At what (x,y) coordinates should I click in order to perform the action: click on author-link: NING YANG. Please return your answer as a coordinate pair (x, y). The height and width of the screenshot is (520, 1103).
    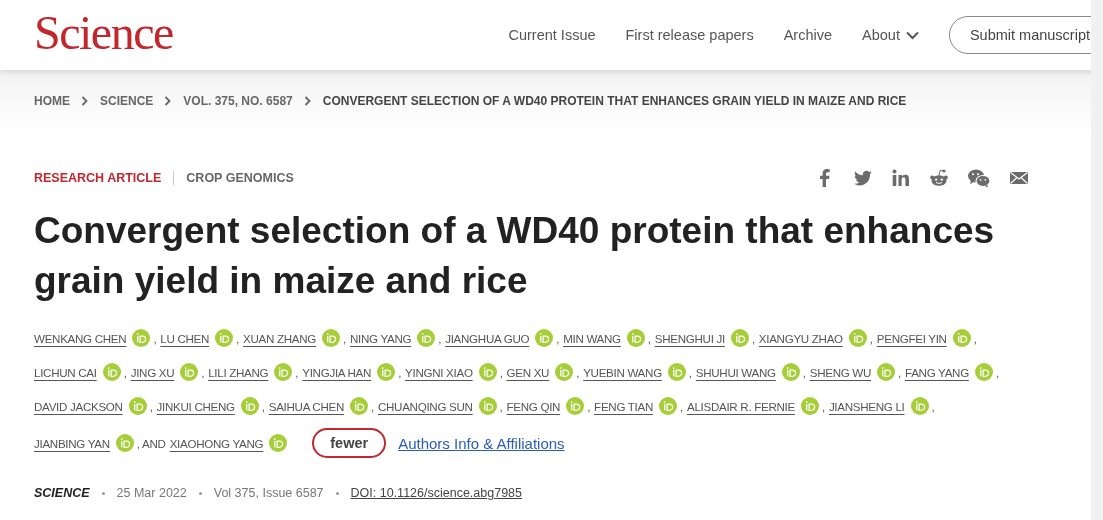
    Looking at the image, I should click on (380, 338).